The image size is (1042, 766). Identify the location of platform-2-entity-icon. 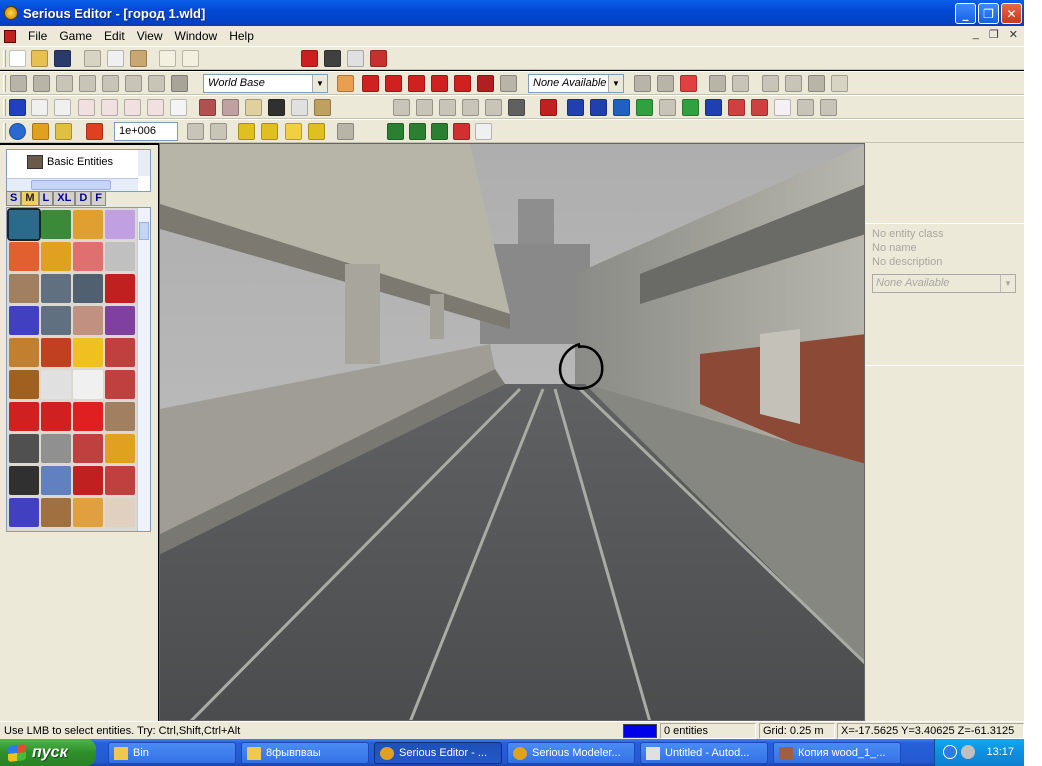
(56, 416).